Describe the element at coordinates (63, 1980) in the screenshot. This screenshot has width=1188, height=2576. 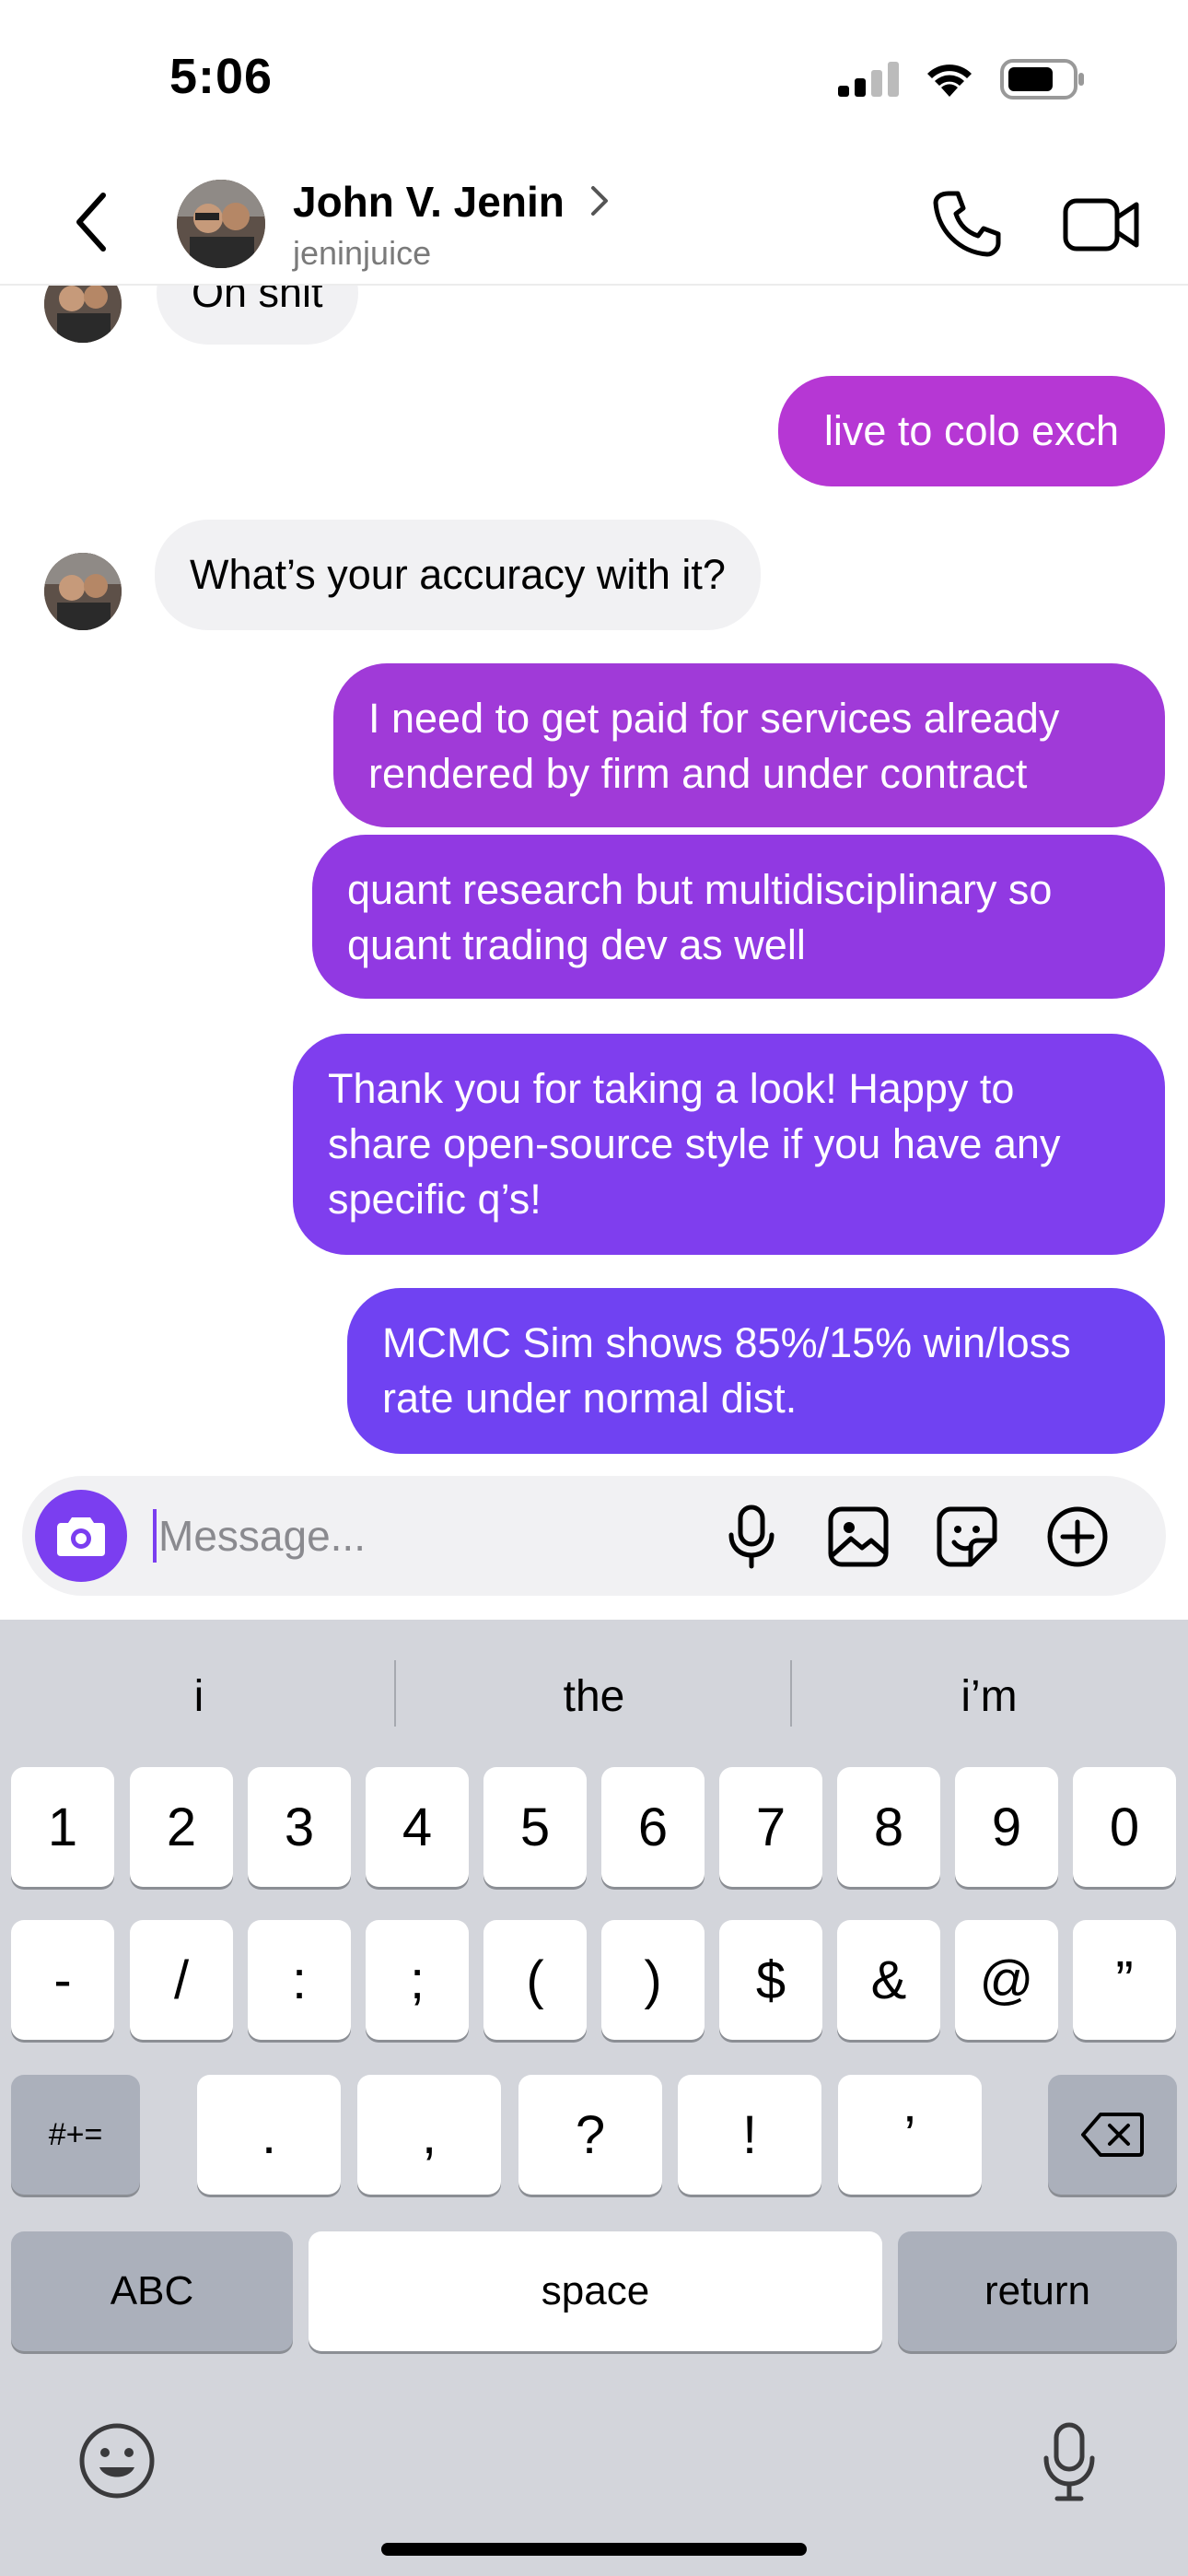
I see `key-hyphen: -` at that location.